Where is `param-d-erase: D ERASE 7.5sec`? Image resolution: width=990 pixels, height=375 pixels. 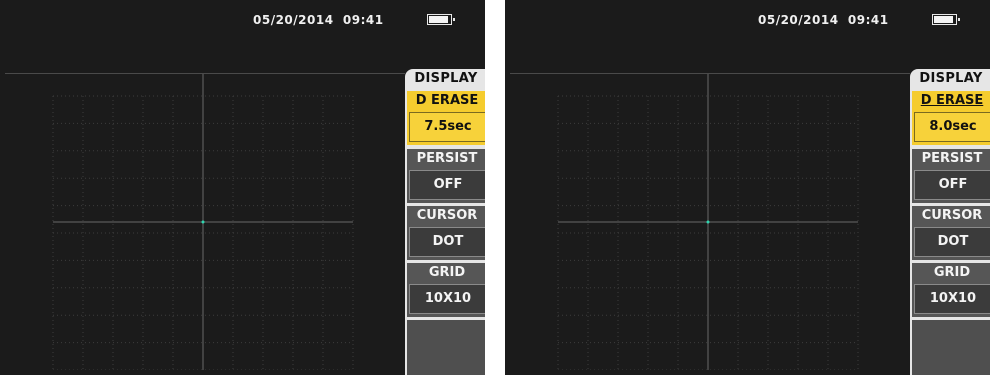 param-d-erase: D ERASE 7.5sec is located at coordinates (446, 118).